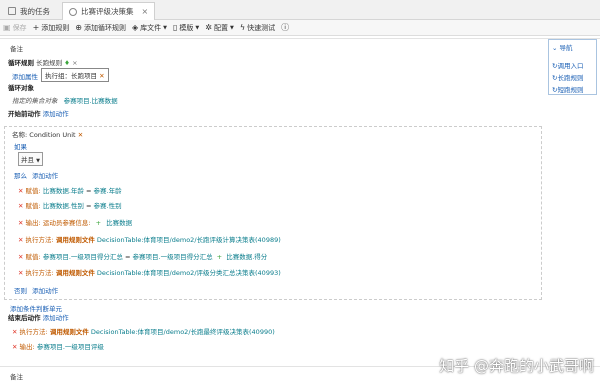 The width and height of the screenshot is (600, 388). What do you see at coordinates (58, 347) in the screenshot?
I see `end-action-item: ✕ 输出: 参赛项目.一级项目评级` at bounding box center [58, 347].